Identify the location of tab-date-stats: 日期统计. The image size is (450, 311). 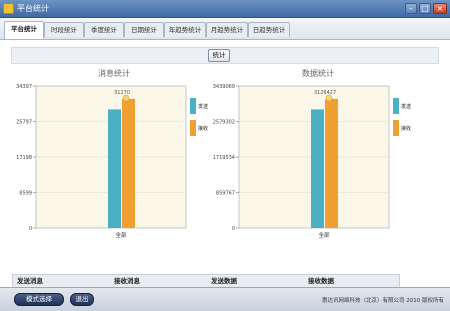
(144, 29).